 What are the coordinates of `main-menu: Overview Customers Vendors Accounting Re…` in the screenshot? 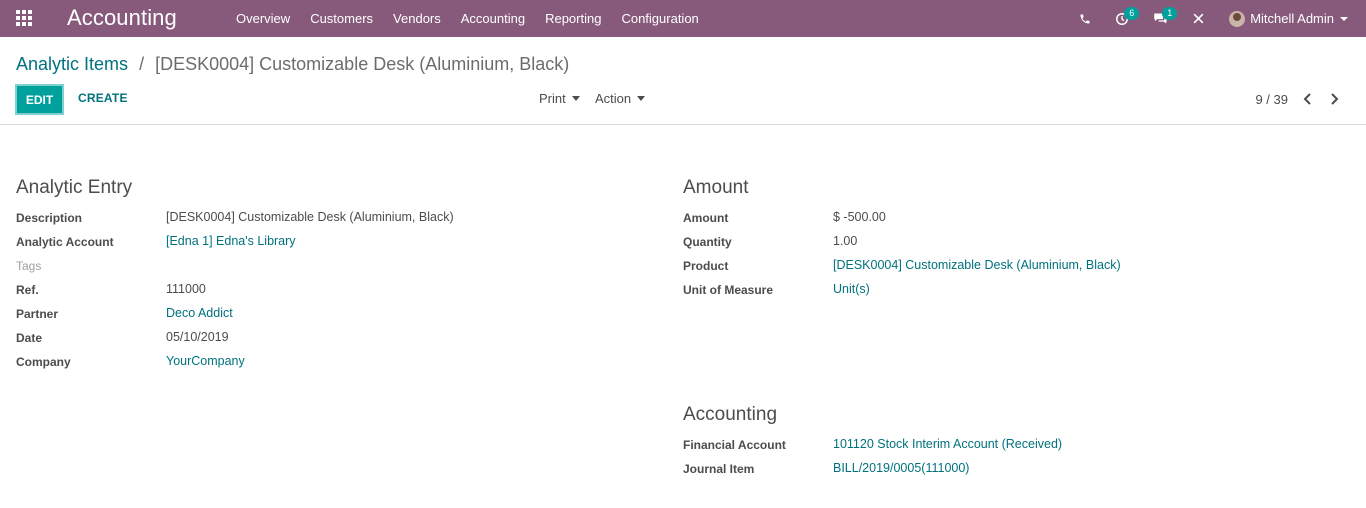 It's located at (477, 18).